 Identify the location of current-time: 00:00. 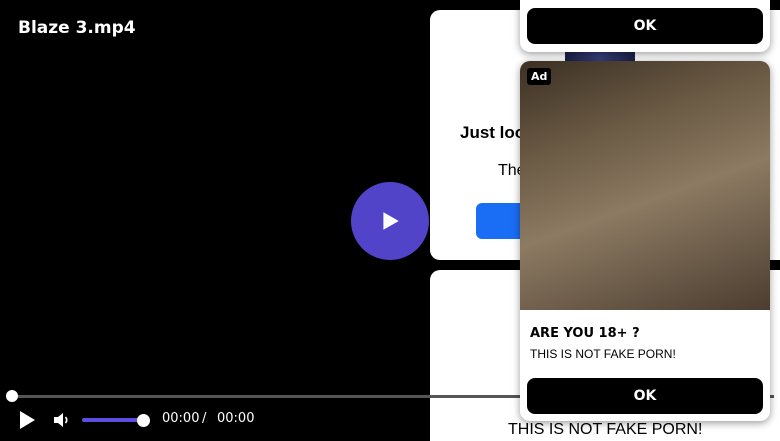
(181, 418).